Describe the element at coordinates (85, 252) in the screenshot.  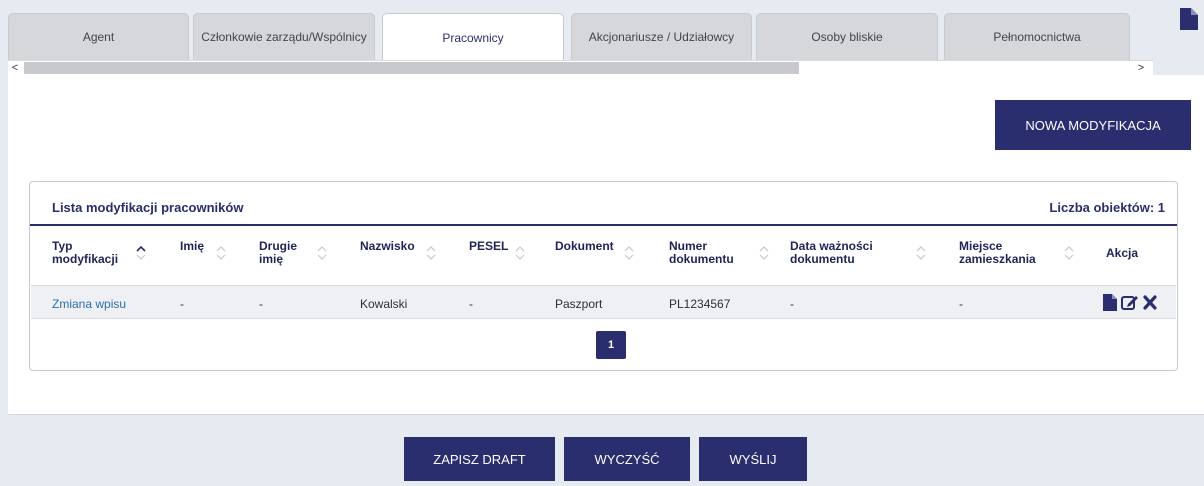
I see `column-header-type: Typ modyfikacji` at that location.